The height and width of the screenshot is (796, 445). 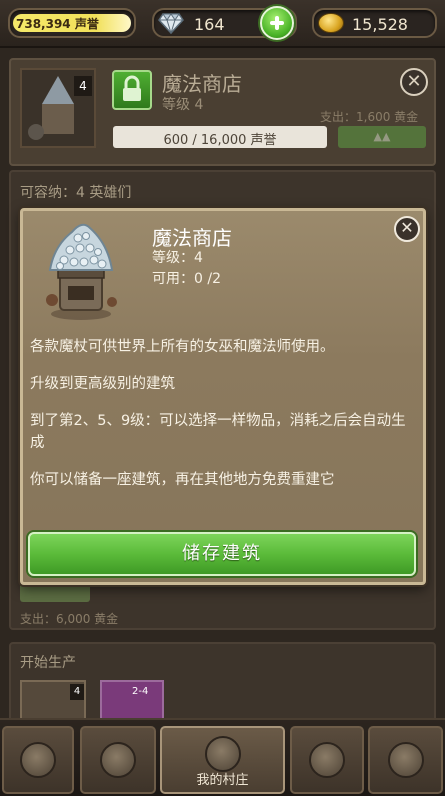 What do you see at coordinates (76, 193) in the screenshot?
I see `hero-capacity: 可容纳：4 英雄们` at bounding box center [76, 193].